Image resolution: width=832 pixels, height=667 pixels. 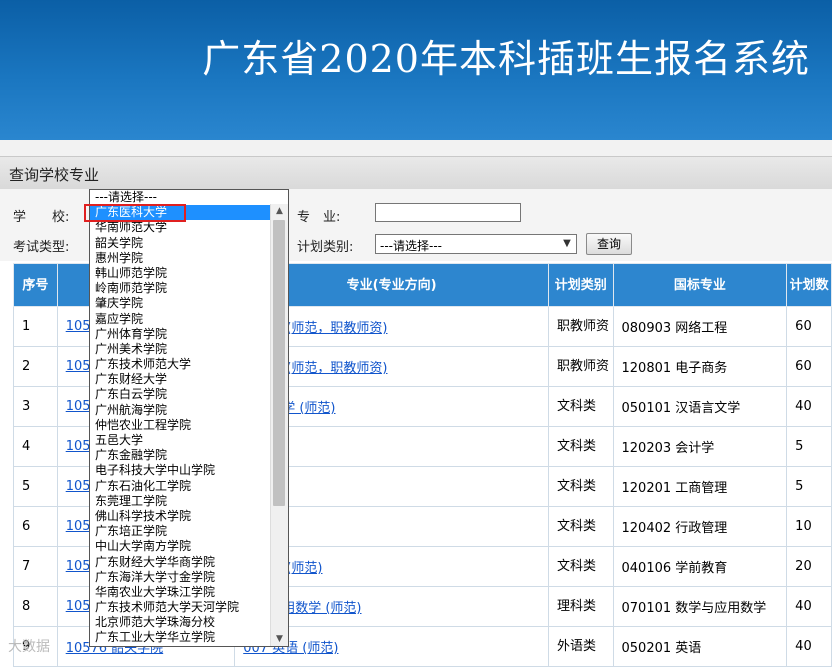 What do you see at coordinates (189, 273) in the screenshot?
I see `dropdown-option: 韩山师范学院` at bounding box center [189, 273].